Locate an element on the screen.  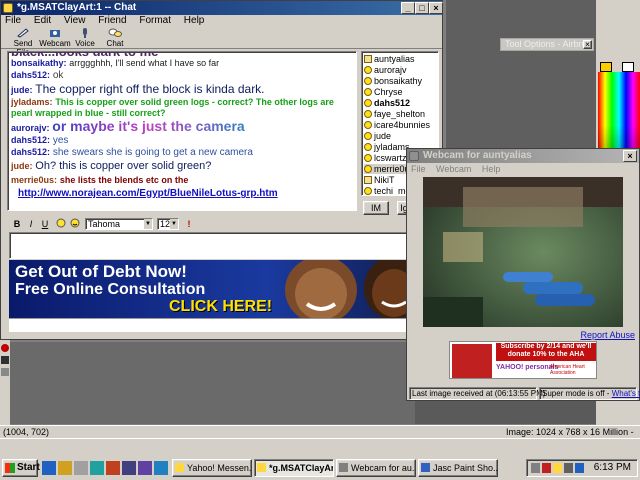
user-list-item: lcswartz is located at coordinates (385, 158).